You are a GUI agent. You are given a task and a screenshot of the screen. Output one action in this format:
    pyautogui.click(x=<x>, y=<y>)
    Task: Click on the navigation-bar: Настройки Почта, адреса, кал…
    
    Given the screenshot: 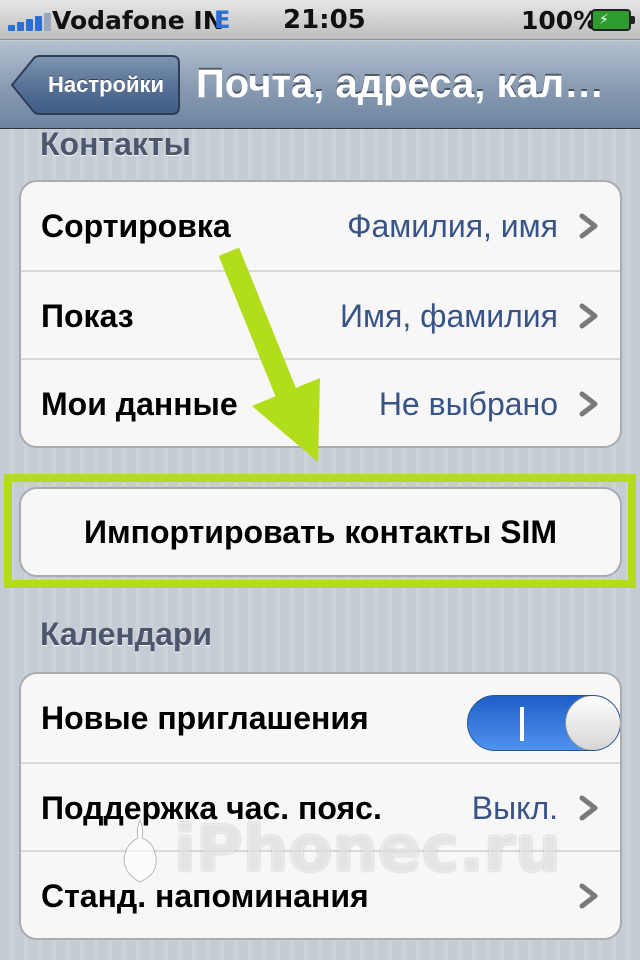 What is the action you would take?
    pyautogui.click(x=320, y=85)
    